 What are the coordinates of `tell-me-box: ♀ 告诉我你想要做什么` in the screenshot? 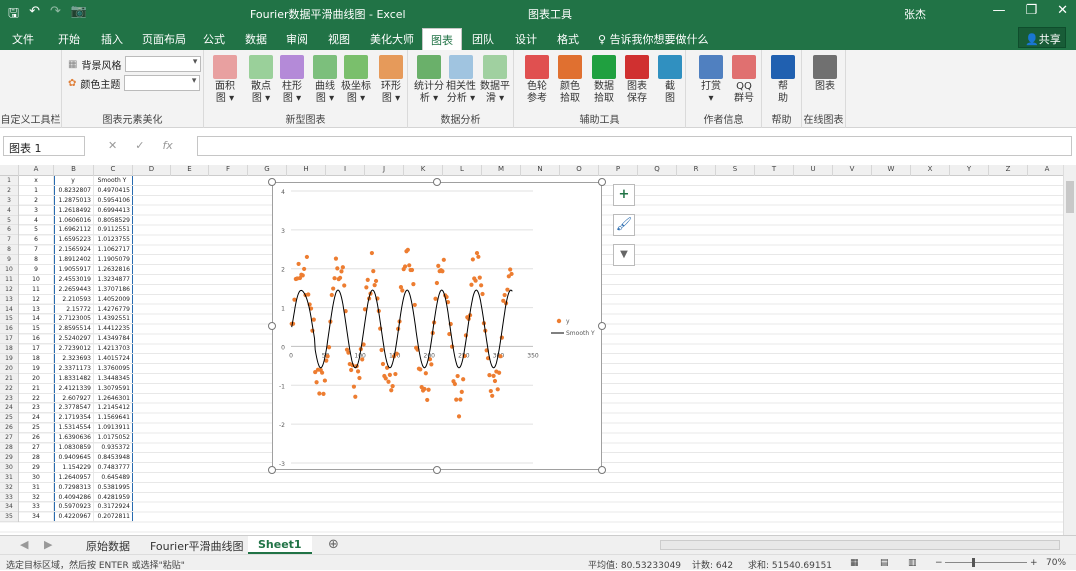 It's located at (653, 39).